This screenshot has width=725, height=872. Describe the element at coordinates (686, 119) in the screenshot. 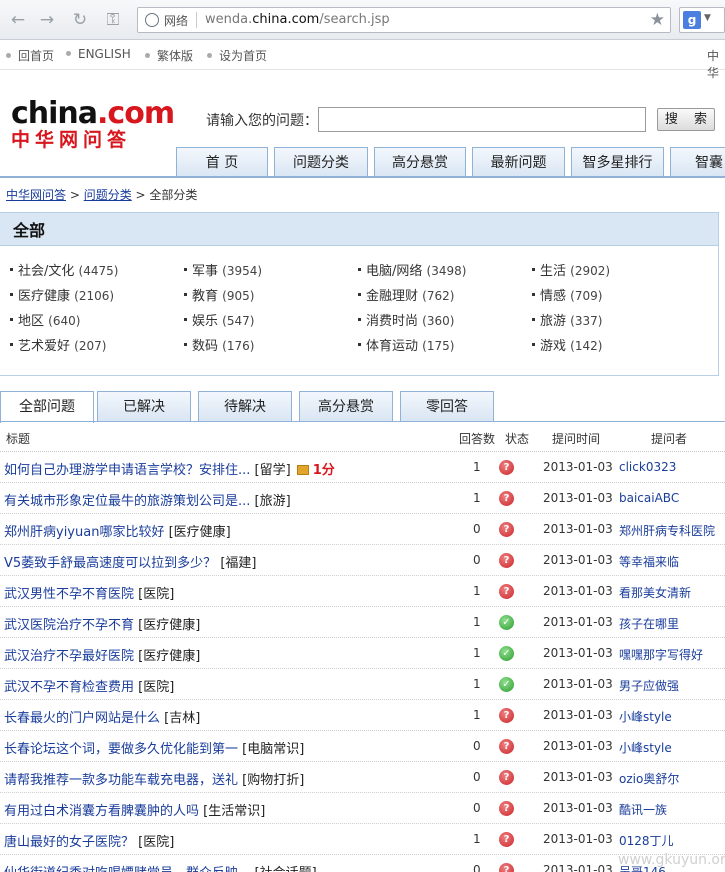

I see `search-button: 搜 索` at that location.